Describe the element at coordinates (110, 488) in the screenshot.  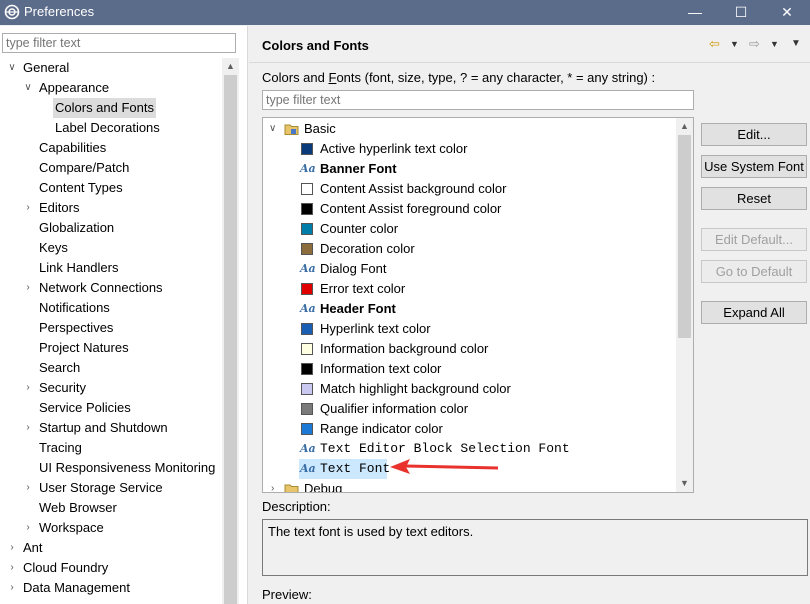
I see `tree-item: › User Storage Service` at that location.